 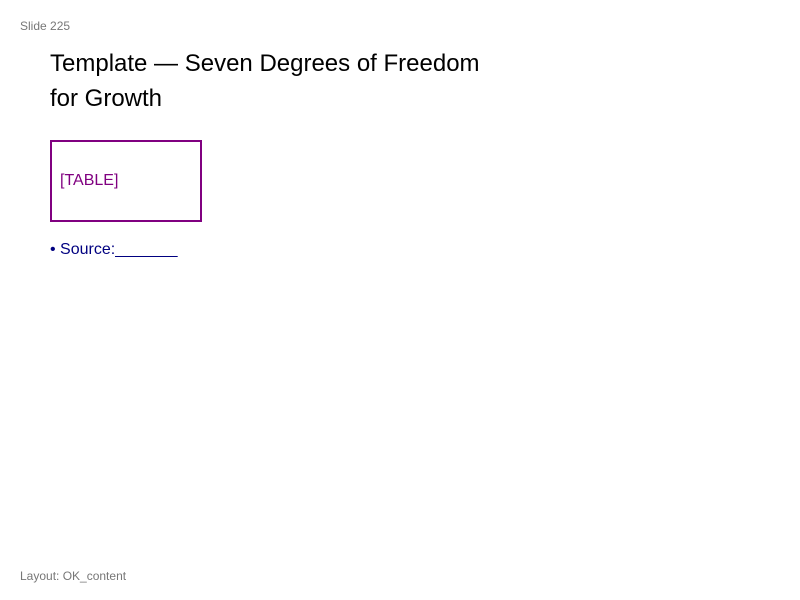 I want to click on table-placeholder: [TABLE], so click(x=126, y=181).